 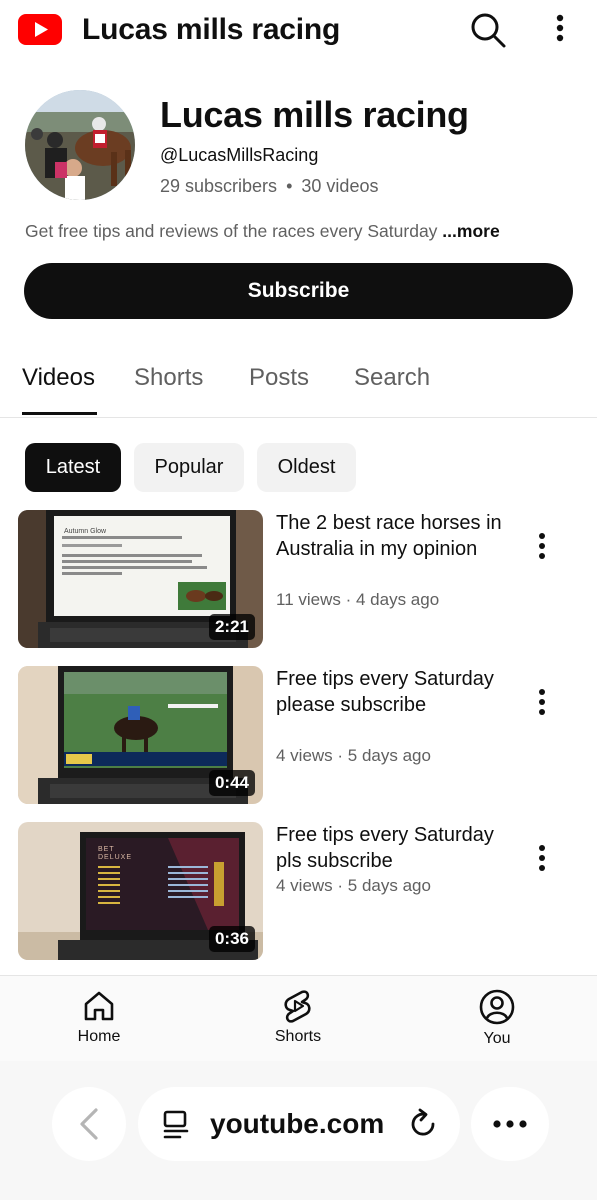 I want to click on browser-toolbar: youtube.com, so click(x=298, y=1130).